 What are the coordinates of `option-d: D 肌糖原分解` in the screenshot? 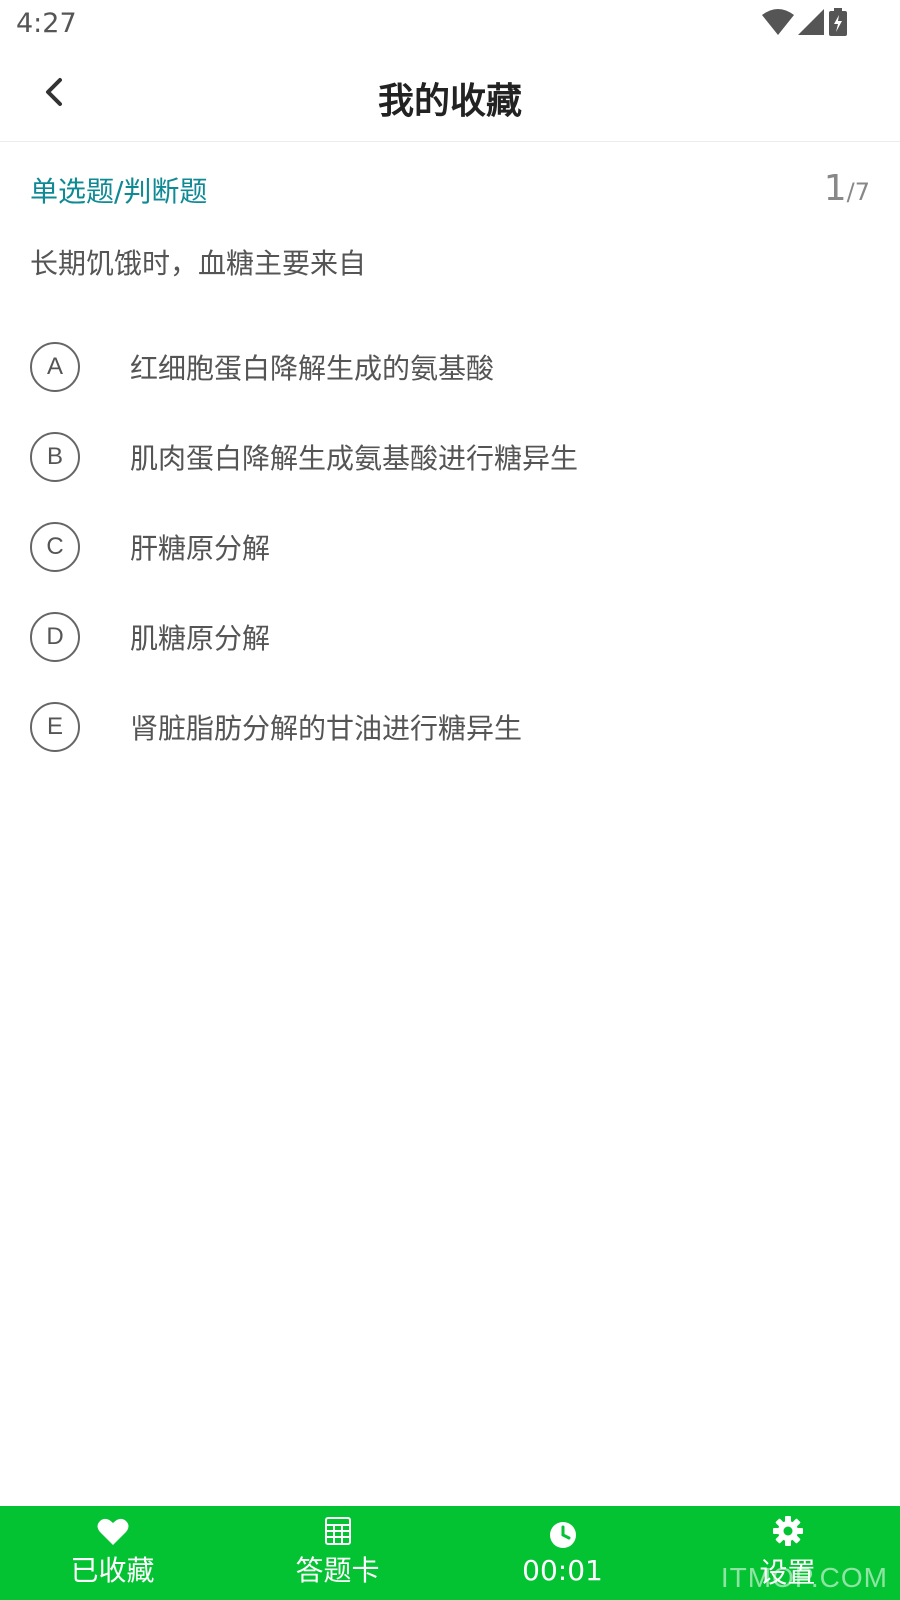 It's located at (450, 637).